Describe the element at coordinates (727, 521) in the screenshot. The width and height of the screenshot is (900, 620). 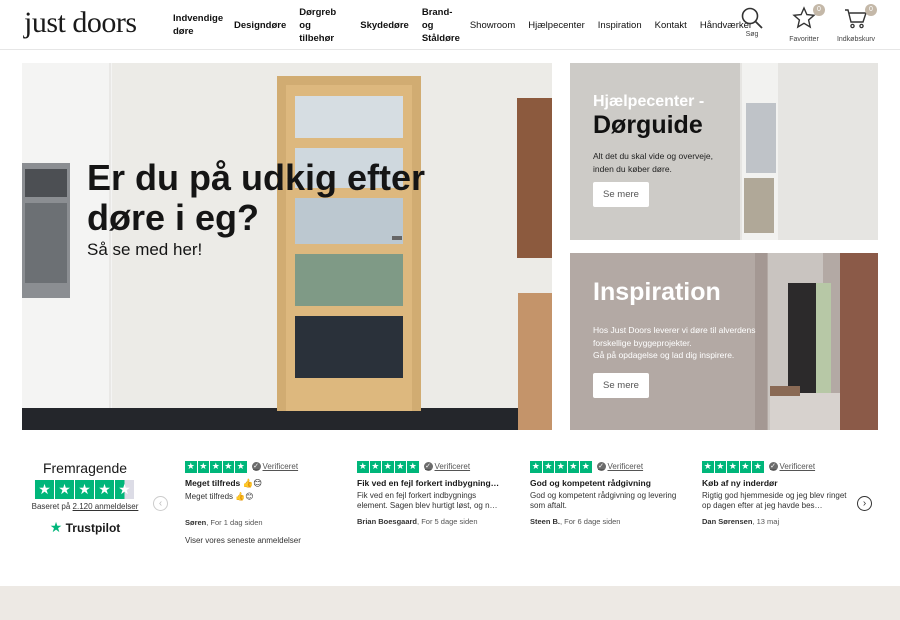
I see `review-author: Dan Sørensen` at that location.